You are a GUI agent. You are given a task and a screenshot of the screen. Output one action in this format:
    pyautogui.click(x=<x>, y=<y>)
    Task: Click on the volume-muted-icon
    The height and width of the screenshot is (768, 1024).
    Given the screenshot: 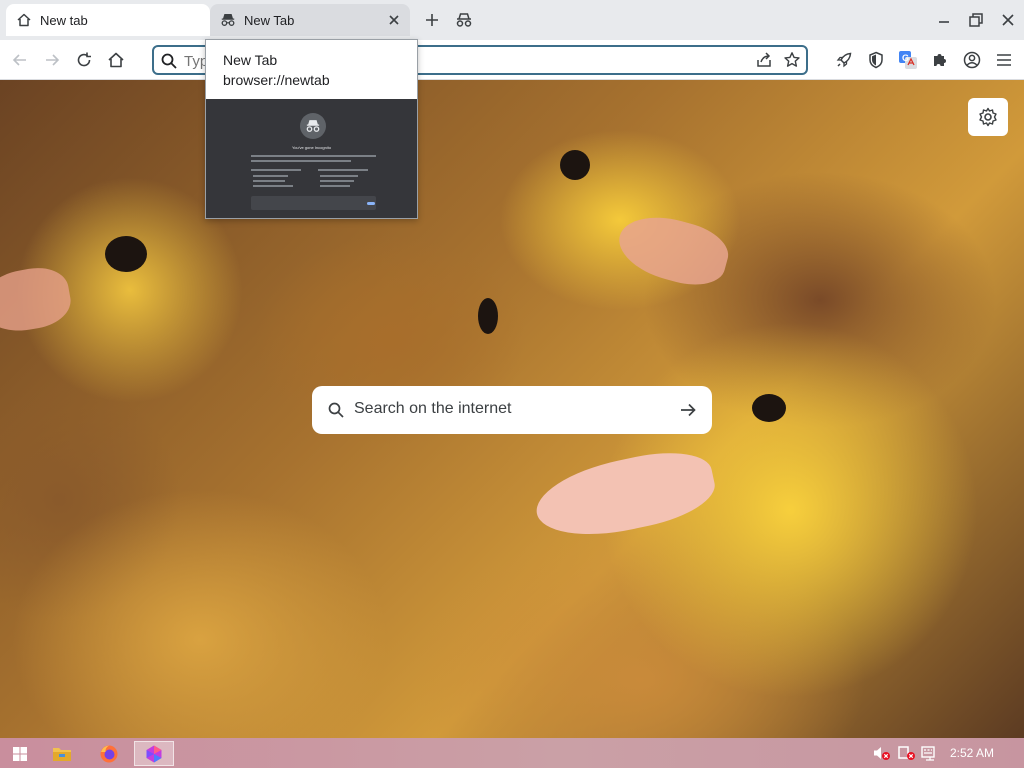 What is the action you would take?
    pyautogui.click(x=882, y=753)
    